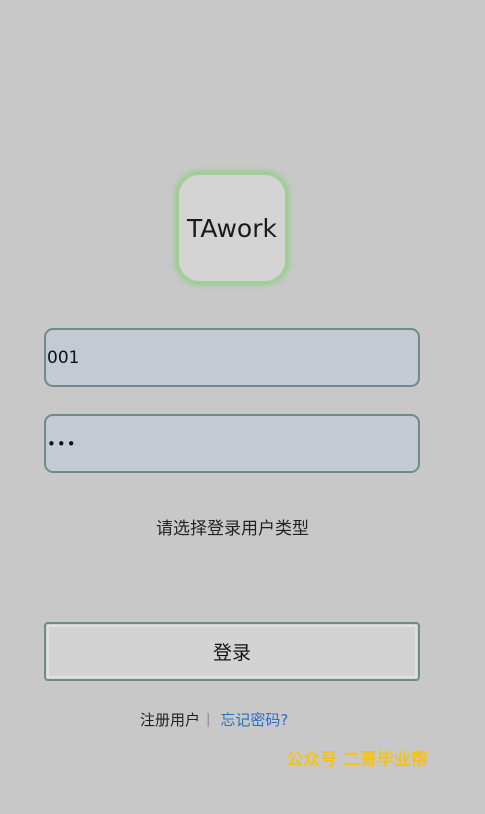 The height and width of the screenshot is (814, 485). What do you see at coordinates (214, 719) in the screenshot?
I see `footer-links: 注册用户 | 忘记密码?` at bounding box center [214, 719].